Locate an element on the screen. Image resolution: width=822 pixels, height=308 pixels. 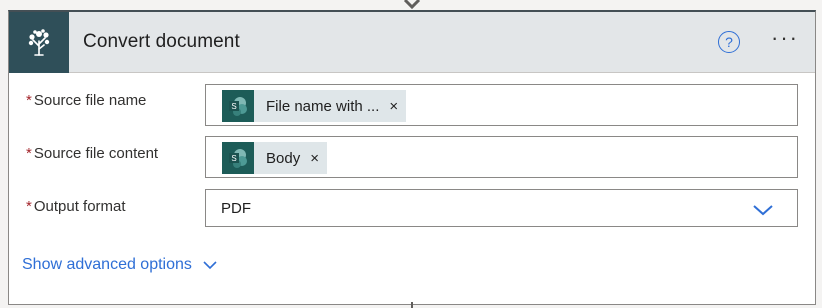
show-advanced-options-text: Show advanced options is located at coordinates (107, 264).